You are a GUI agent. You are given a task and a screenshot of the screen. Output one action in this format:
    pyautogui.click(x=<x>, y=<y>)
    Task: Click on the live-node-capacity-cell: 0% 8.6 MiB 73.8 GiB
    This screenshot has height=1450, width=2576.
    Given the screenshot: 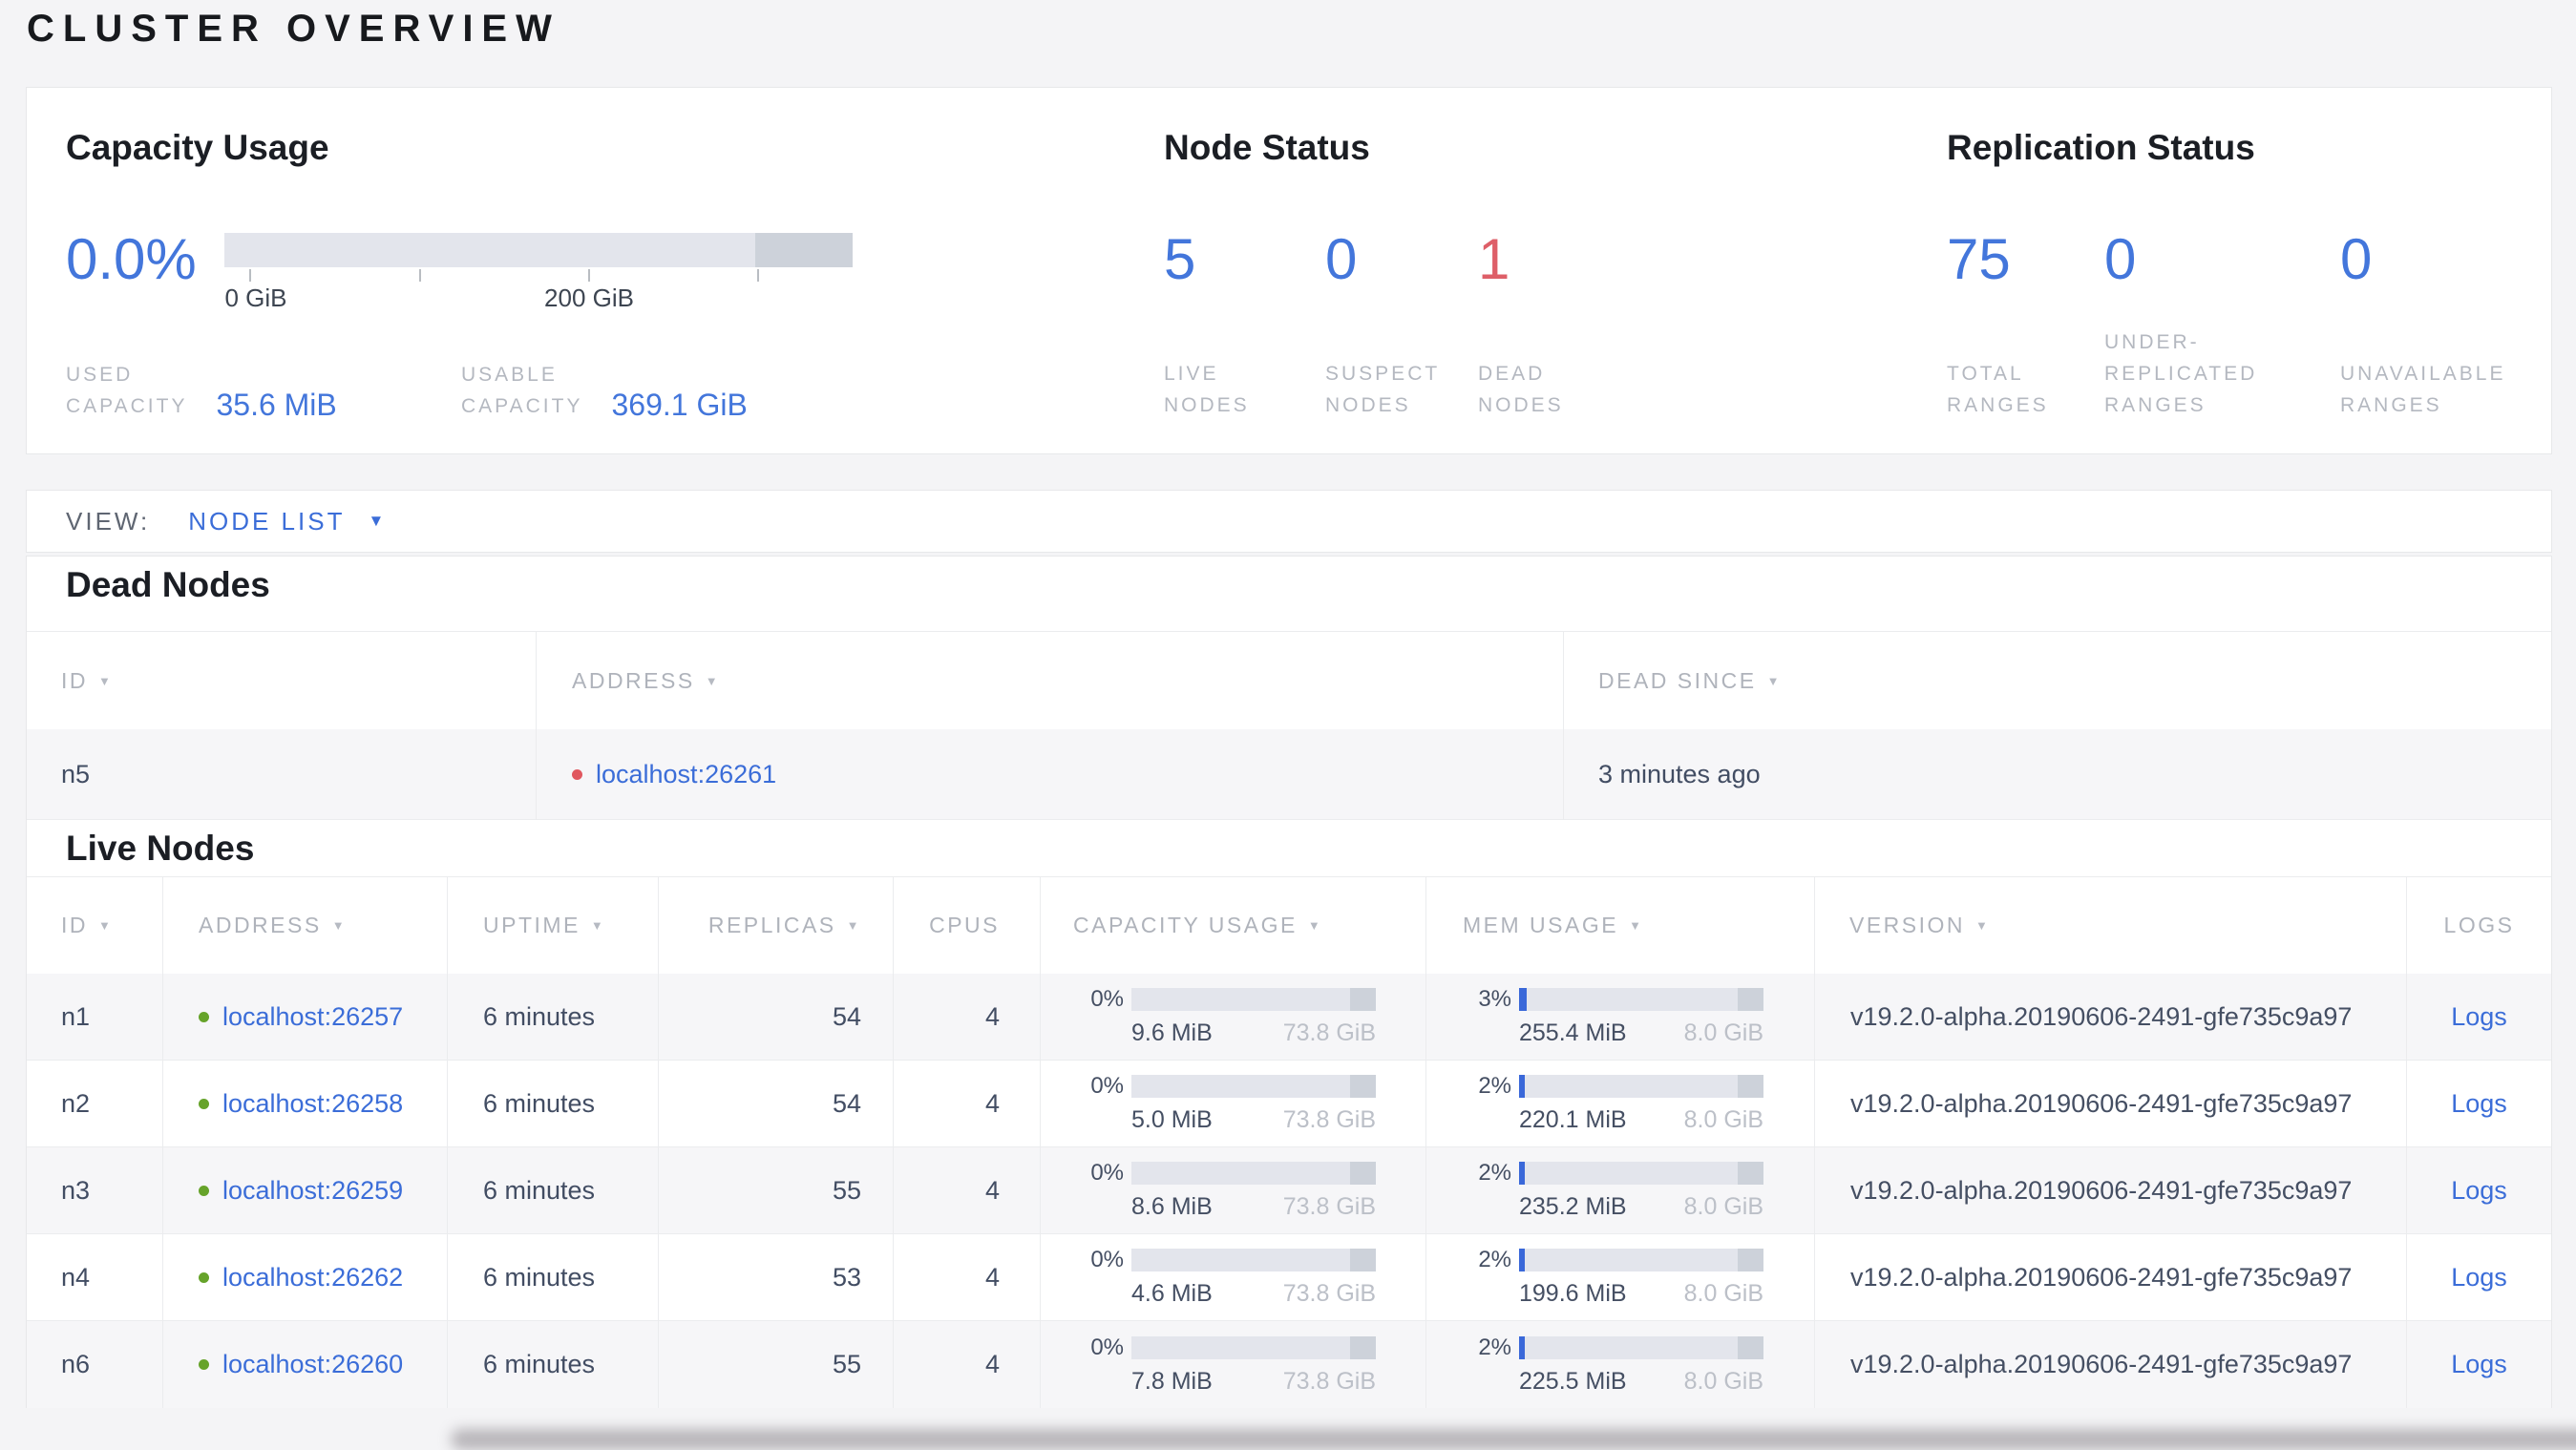 What is the action you would take?
    pyautogui.click(x=1233, y=1190)
    